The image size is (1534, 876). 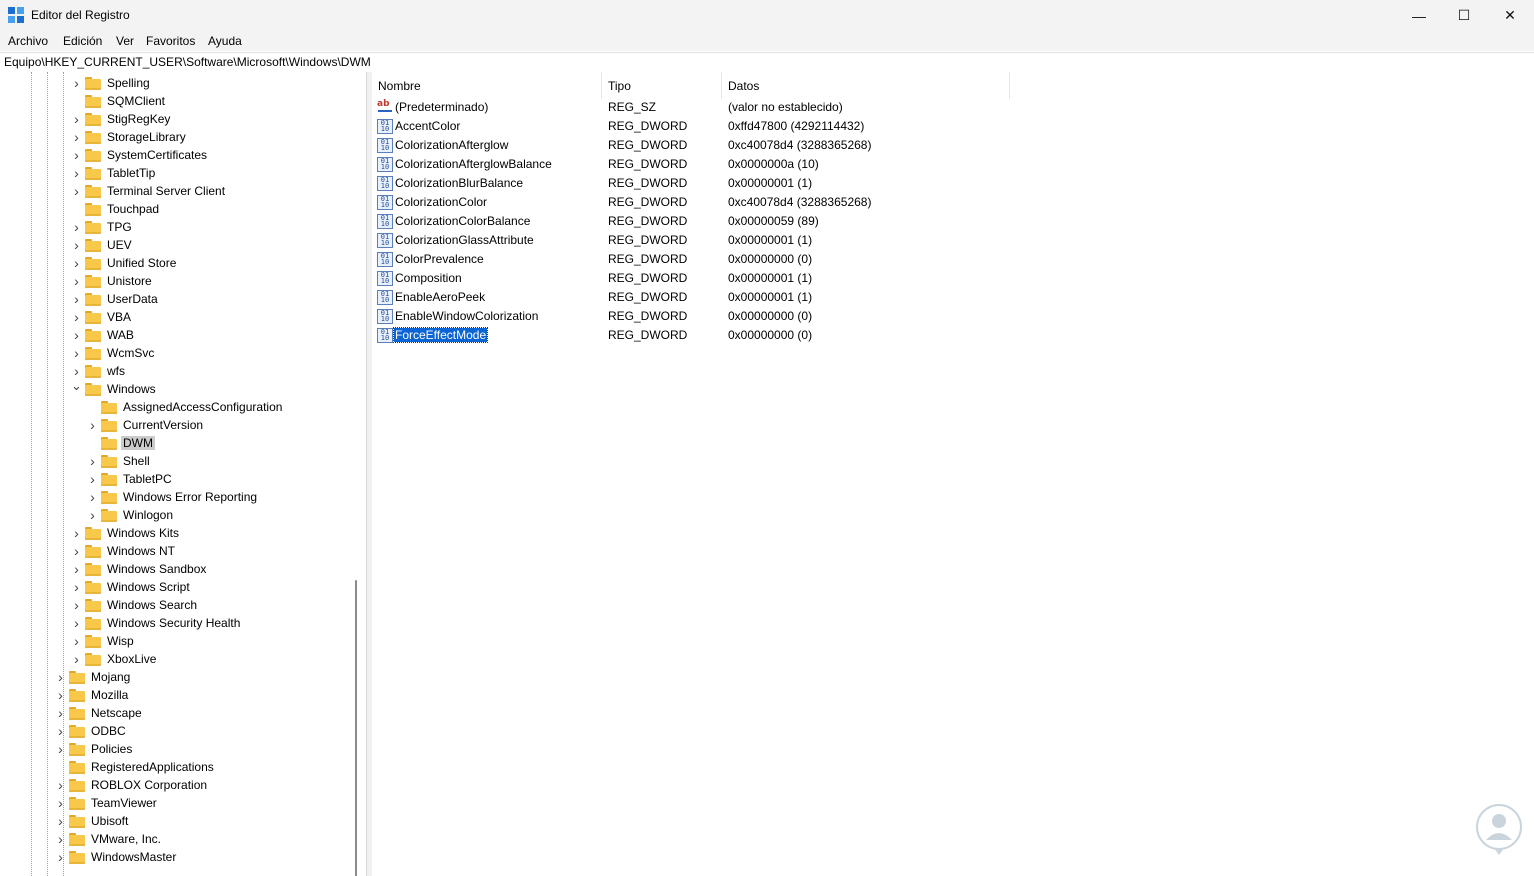 What do you see at coordinates (175, 388) in the screenshot?
I see `tree-item: ⌄ Windows` at bounding box center [175, 388].